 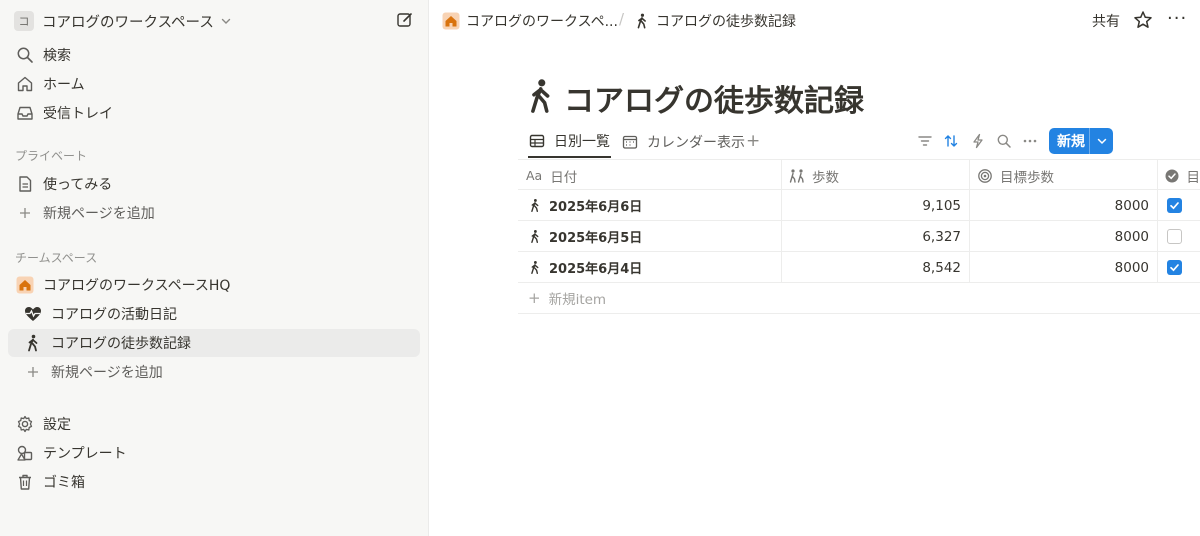 I want to click on sidebar-item-label: コアログの徒歩数記録, so click(x=121, y=344).